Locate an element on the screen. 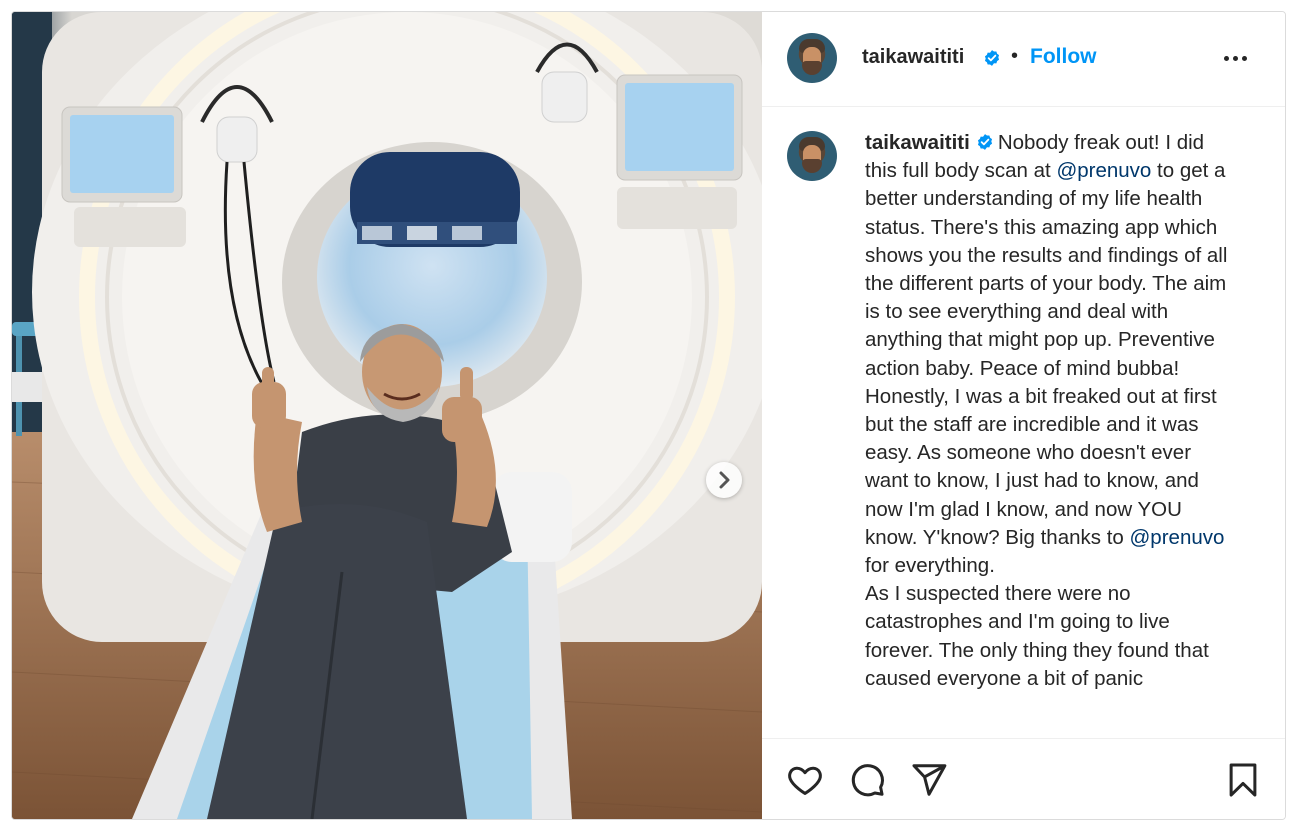 The height and width of the screenshot is (820, 1290). post-actions is located at coordinates (1023, 778).